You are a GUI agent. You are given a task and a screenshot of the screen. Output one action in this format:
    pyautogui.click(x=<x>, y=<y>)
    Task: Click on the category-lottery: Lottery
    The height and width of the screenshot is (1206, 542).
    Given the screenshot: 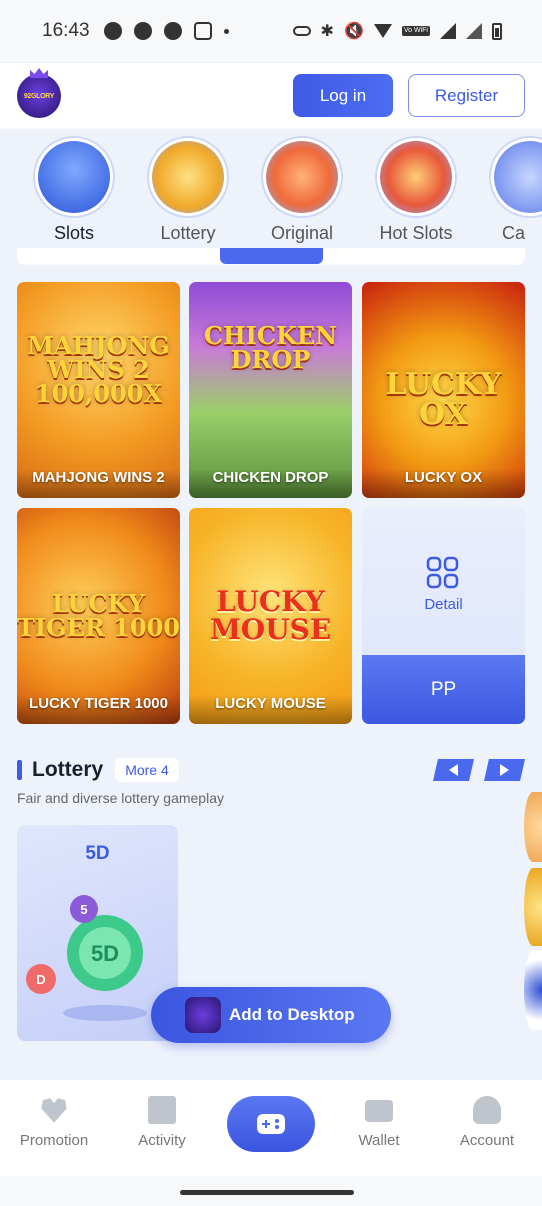 What is the action you would take?
    pyautogui.click(x=188, y=190)
    